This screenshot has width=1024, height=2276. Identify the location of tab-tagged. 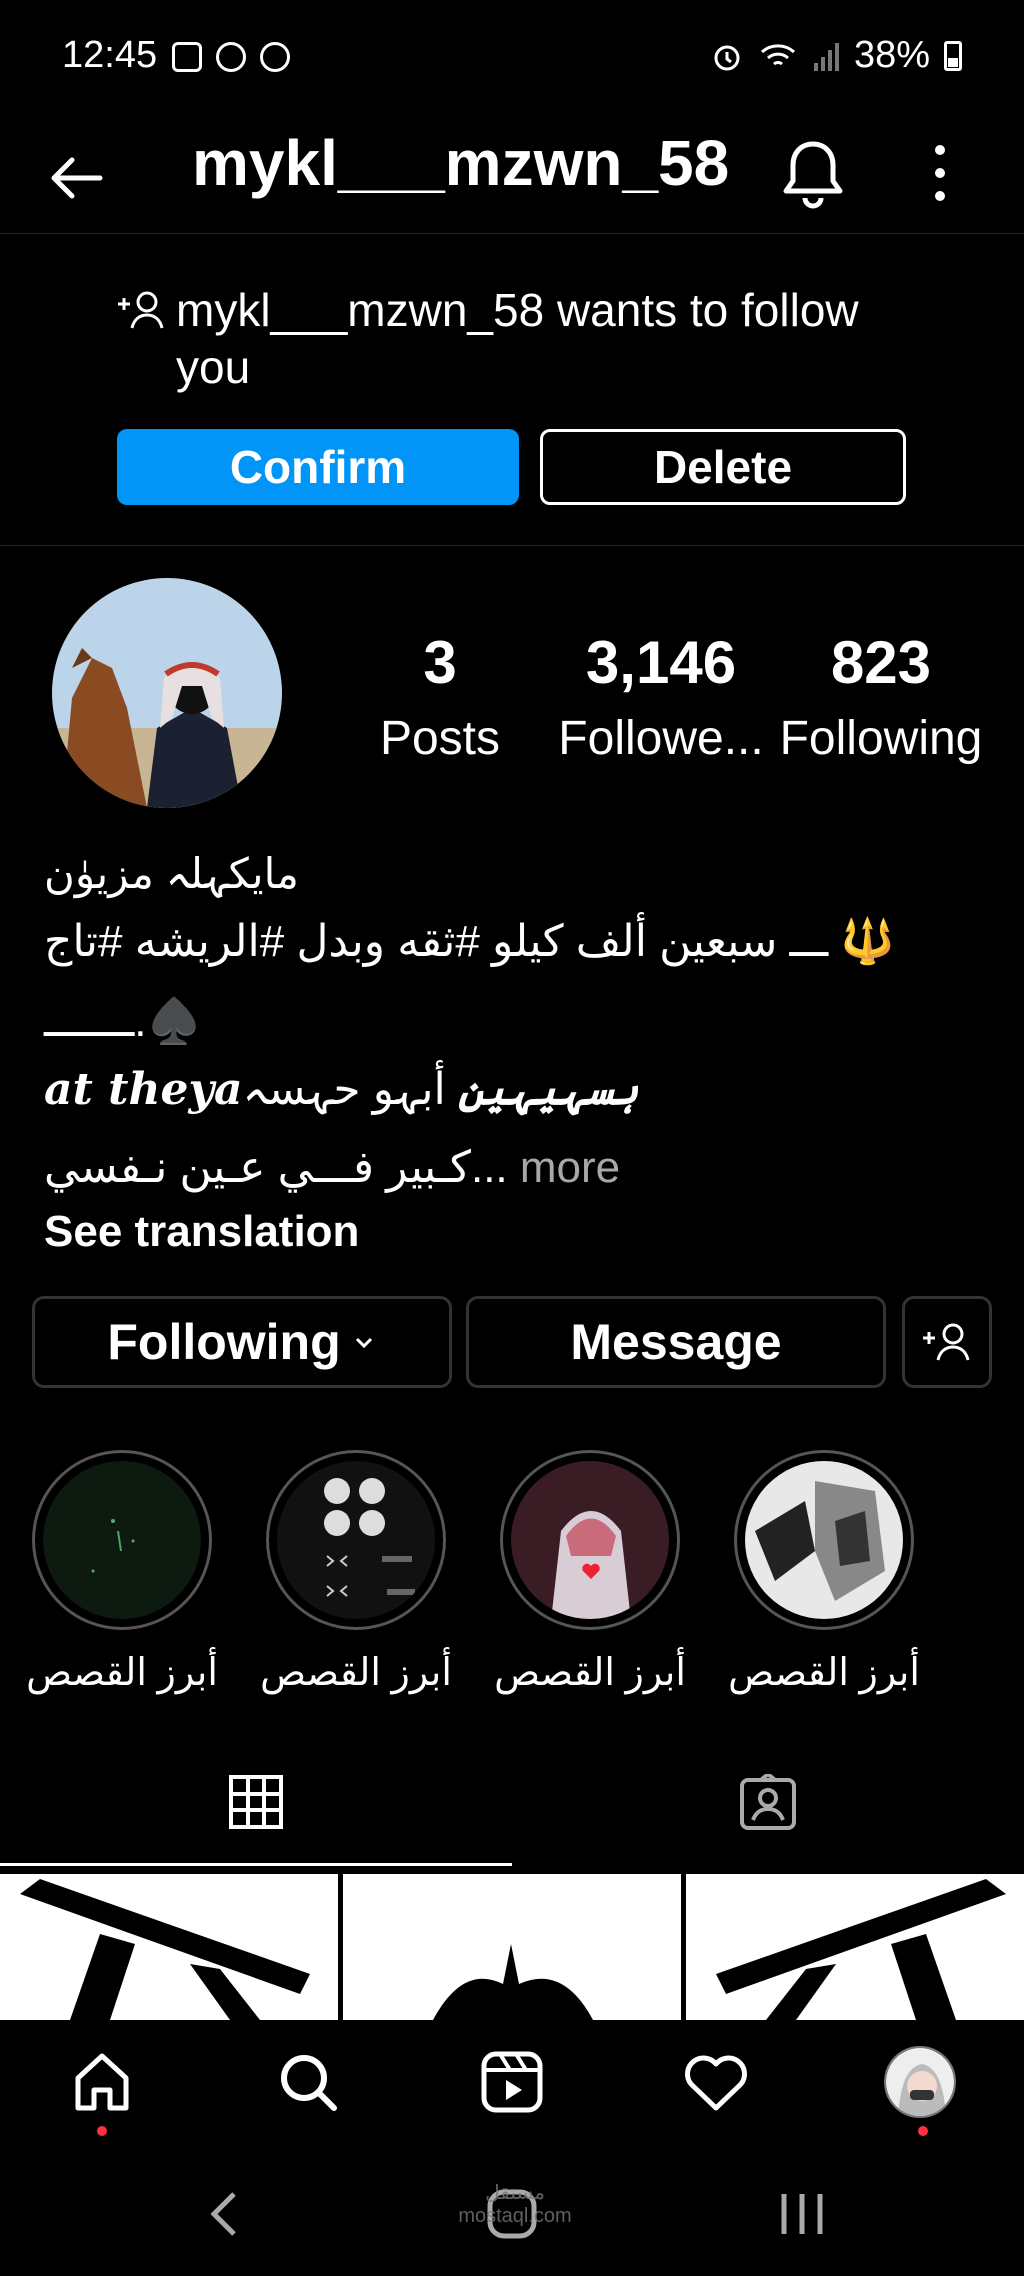
(768, 1803).